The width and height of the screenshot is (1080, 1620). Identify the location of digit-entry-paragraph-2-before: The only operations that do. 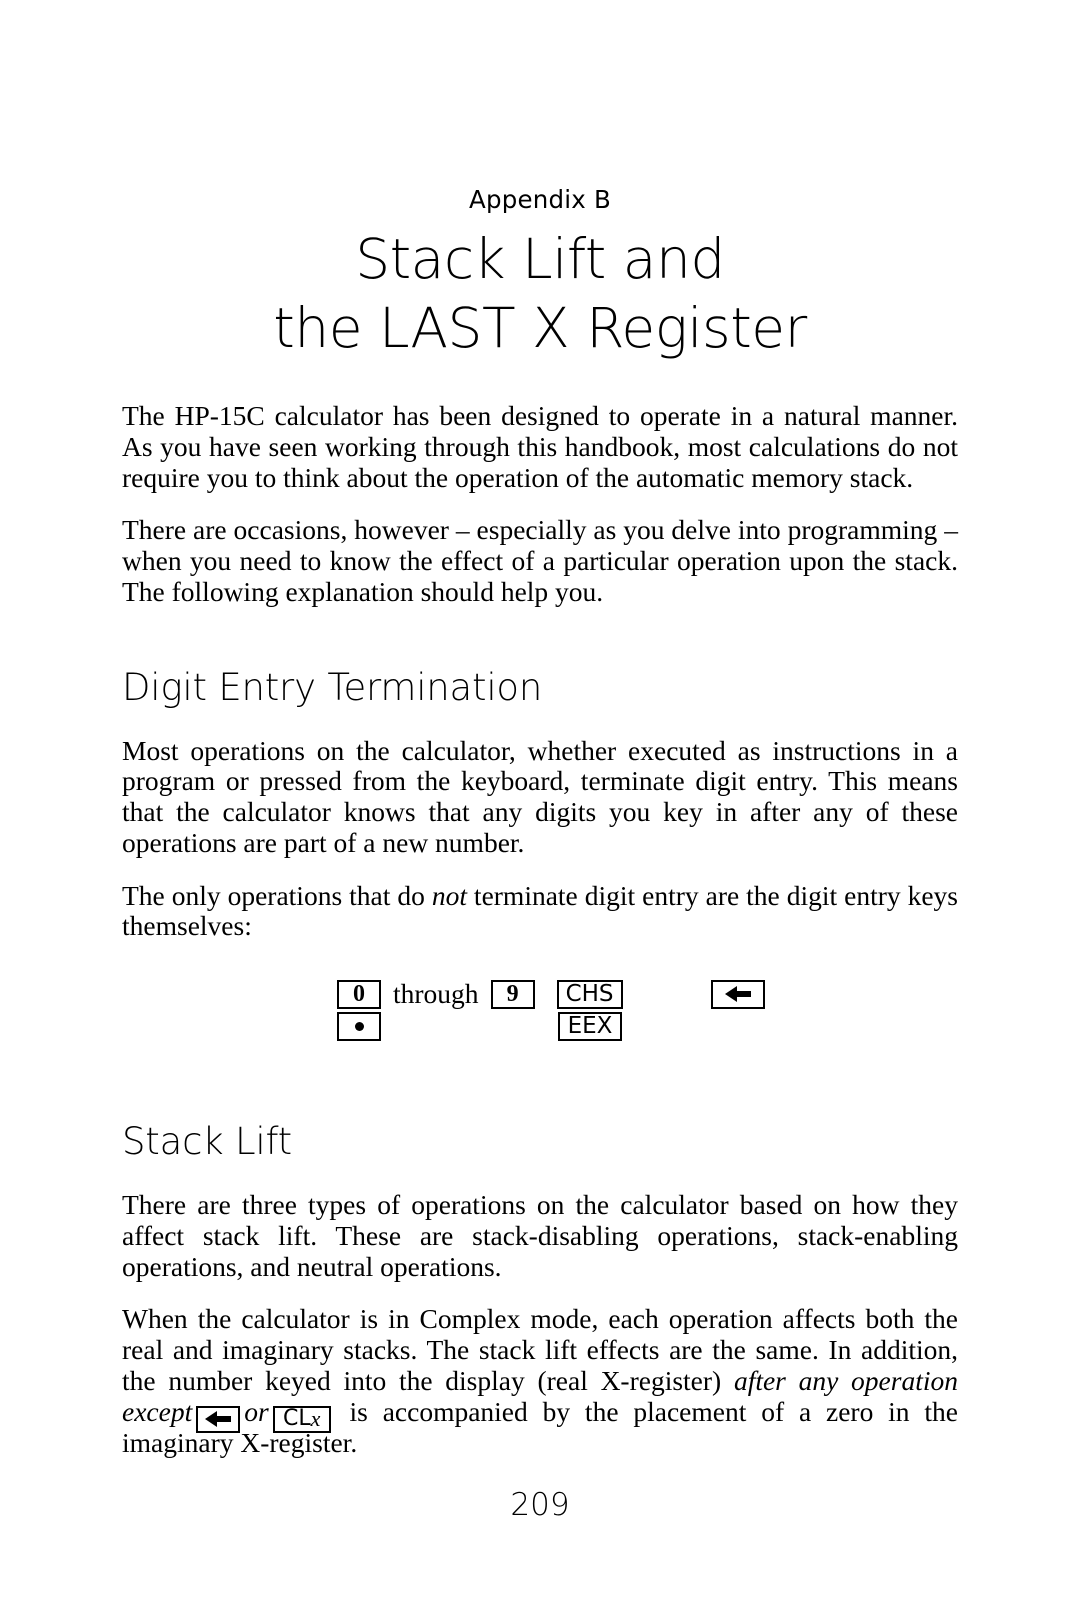
(277, 895).